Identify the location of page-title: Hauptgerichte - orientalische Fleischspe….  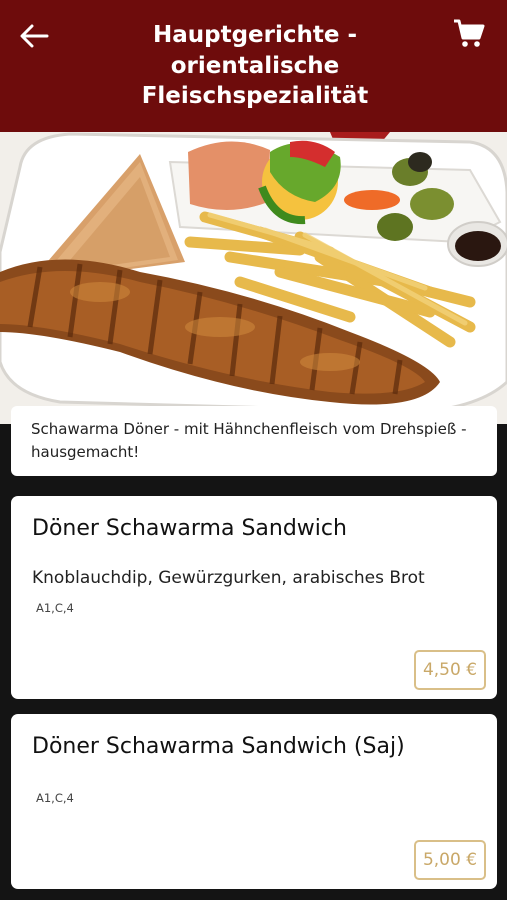
(255, 65).